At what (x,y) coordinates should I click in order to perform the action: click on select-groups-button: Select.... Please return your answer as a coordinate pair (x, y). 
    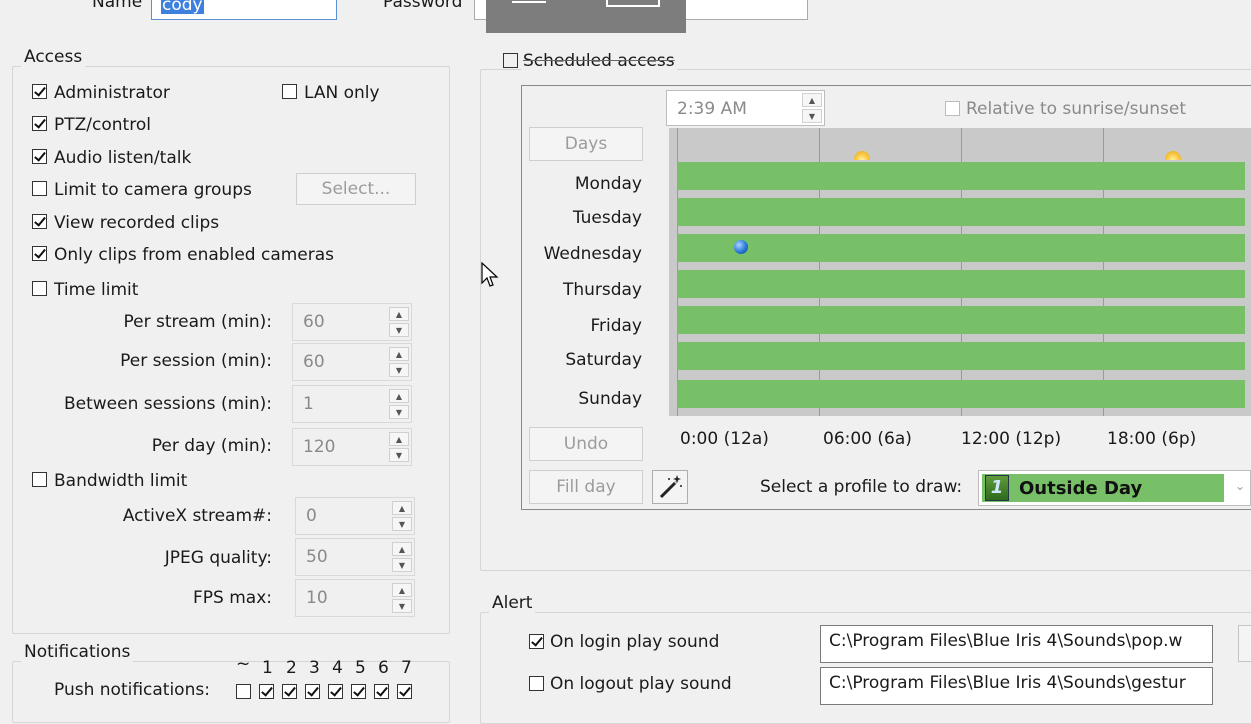
    Looking at the image, I should click on (356, 189).